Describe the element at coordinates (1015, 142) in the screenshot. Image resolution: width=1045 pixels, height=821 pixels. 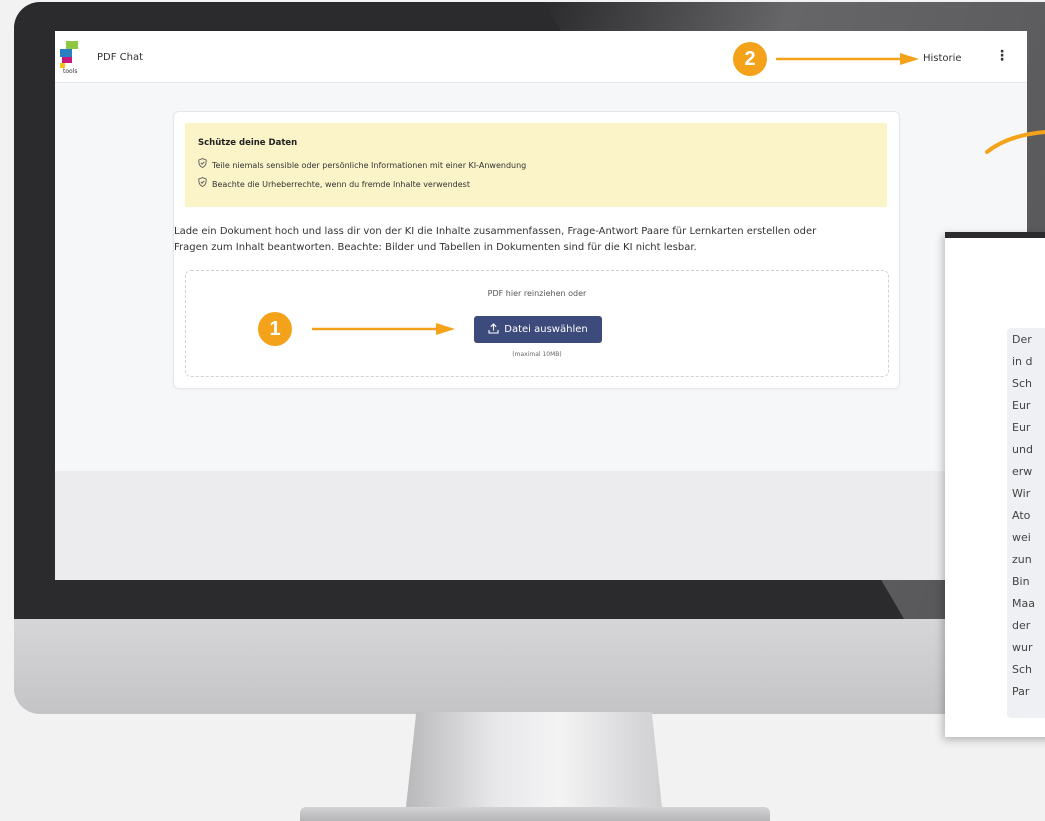
I see `curved-arrow-icon` at that location.